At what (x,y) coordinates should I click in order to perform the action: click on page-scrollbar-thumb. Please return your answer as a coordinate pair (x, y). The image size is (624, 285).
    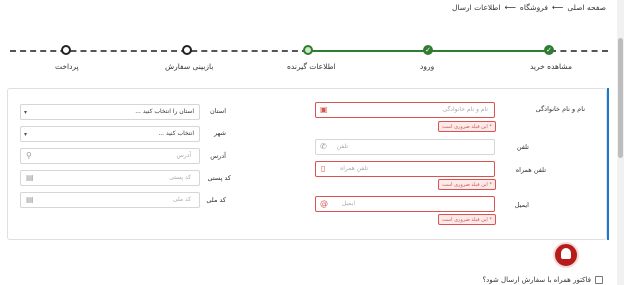
    Looking at the image, I should click on (620, 98).